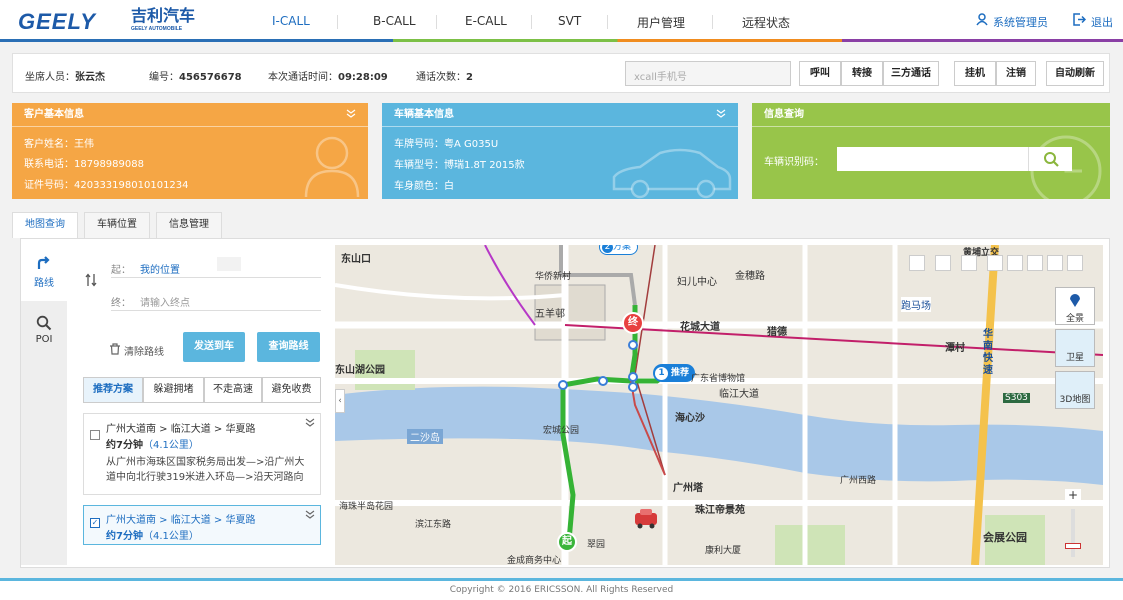 The image size is (1123, 600). Describe the element at coordinates (633, 323) in the screenshot. I see `end-marker: 终` at that location.